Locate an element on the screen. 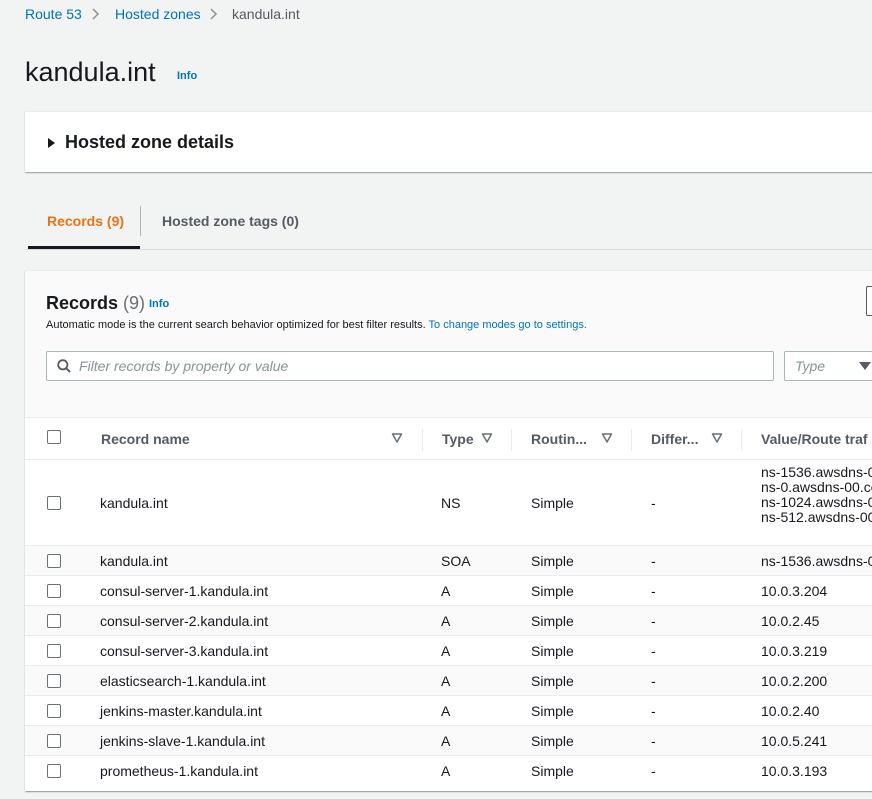 This screenshot has width=872, height=799. record-name: jenkins-master.kandula.int is located at coordinates (181, 711).